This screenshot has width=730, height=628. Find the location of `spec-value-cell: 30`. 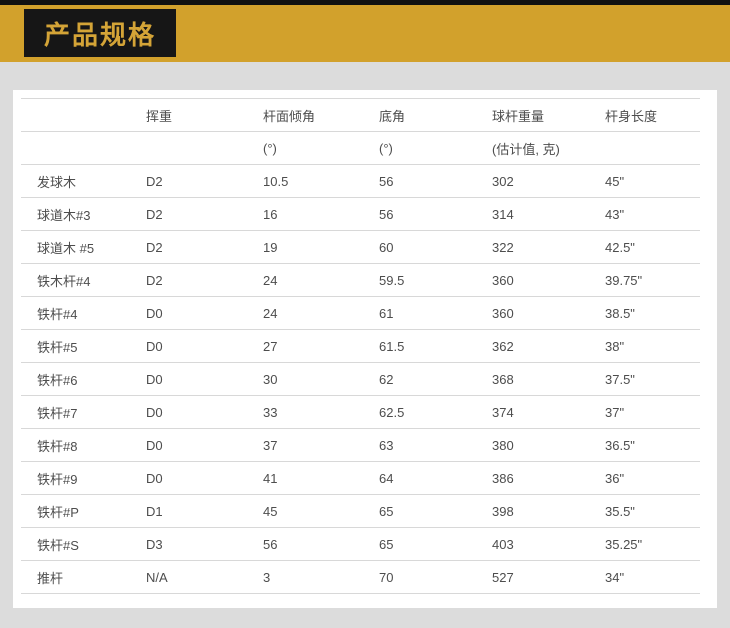

spec-value-cell: 30 is located at coordinates (305, 379).